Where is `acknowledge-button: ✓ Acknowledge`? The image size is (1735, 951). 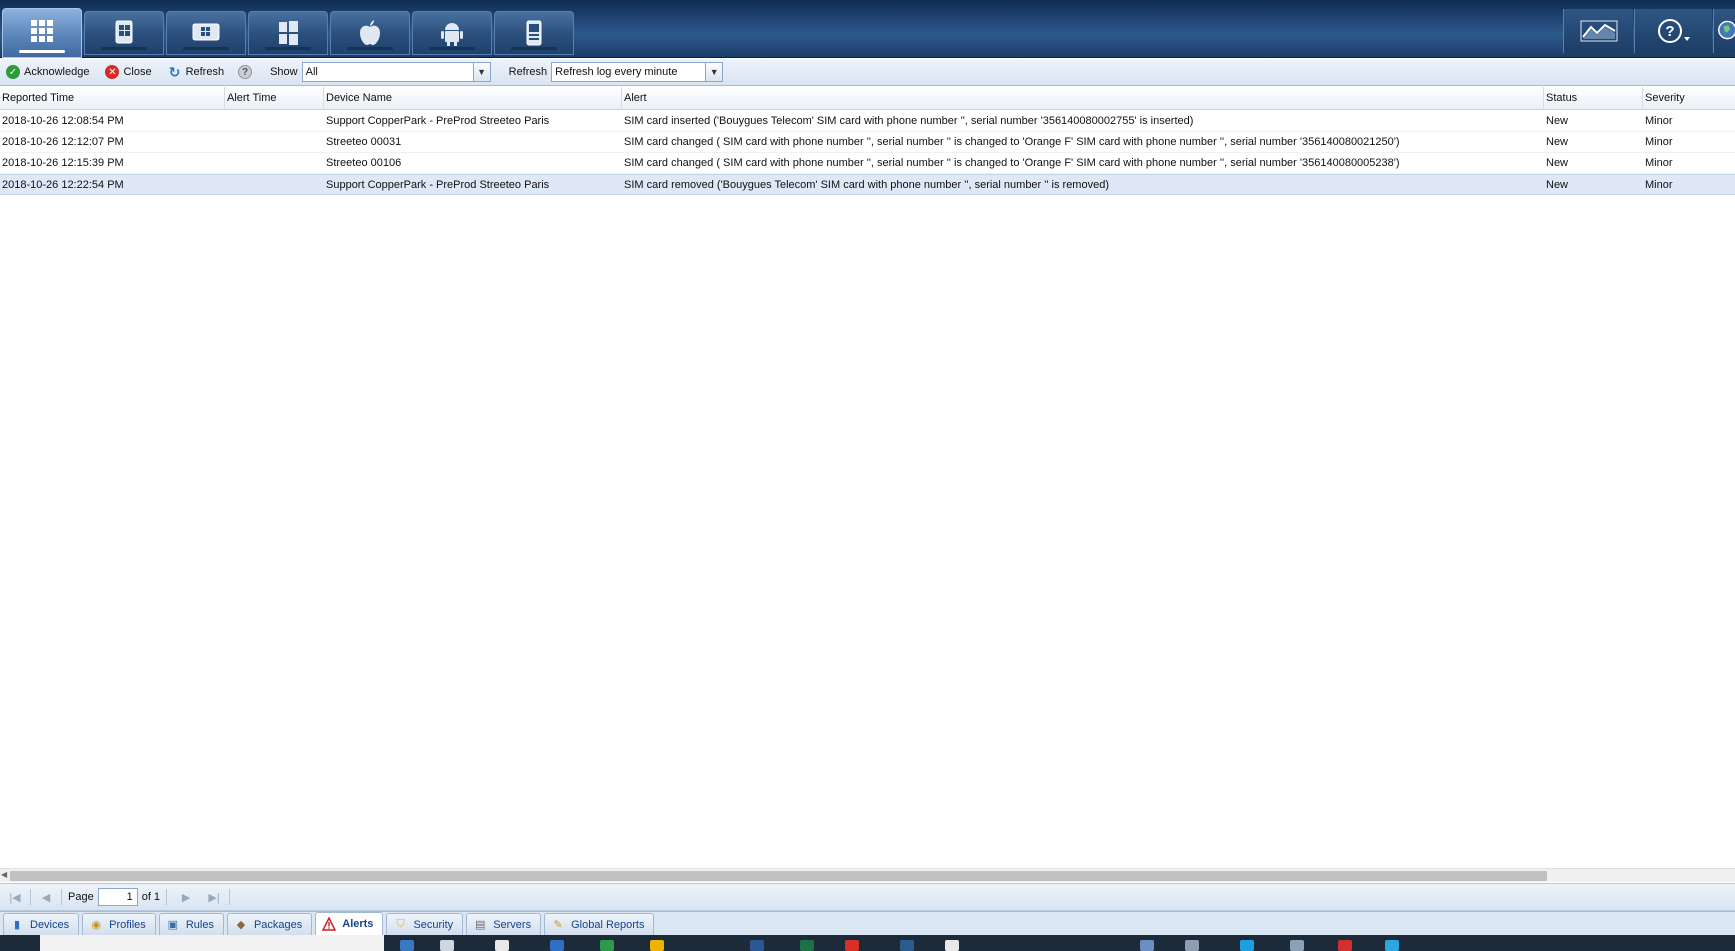
acknowledge-button: ✓ Acknowledge is located at coordinates (47, 72).